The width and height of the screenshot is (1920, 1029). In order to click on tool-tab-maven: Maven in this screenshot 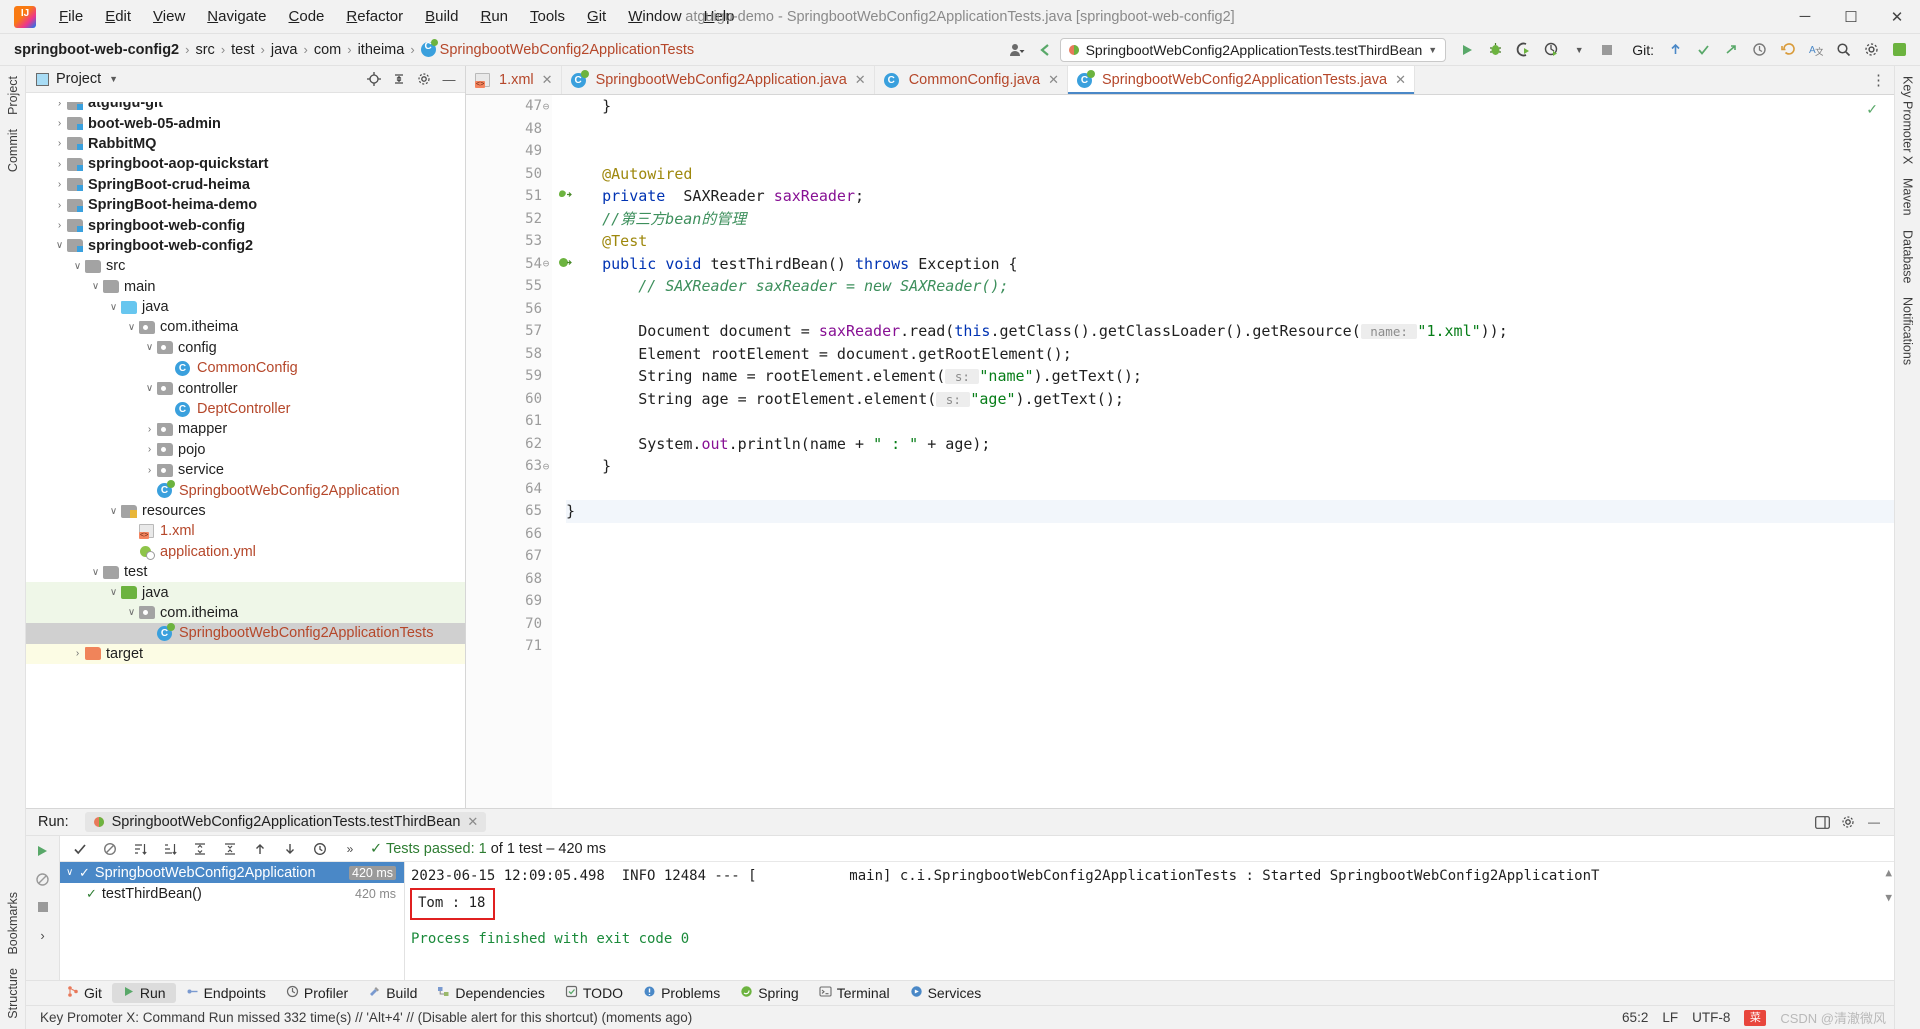, I will do `click(1908, 197)`.